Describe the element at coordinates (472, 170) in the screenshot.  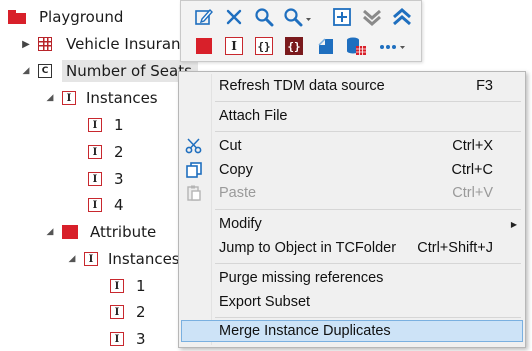
I see `menu-item-shortcut: Ctrl+C` at that location.